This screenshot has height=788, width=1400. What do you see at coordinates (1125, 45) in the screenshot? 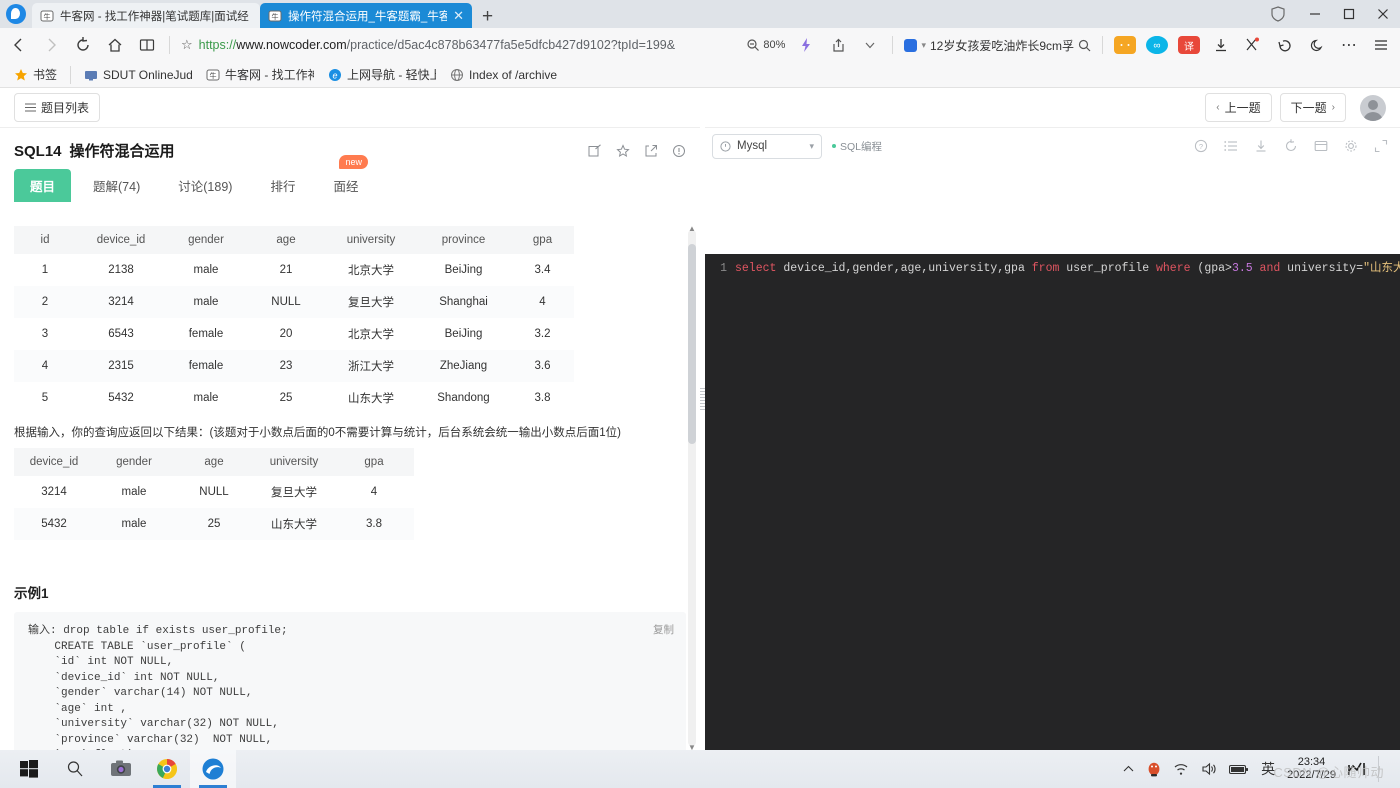
I see `game-extension-icon` at bounding box center [1125, 45].